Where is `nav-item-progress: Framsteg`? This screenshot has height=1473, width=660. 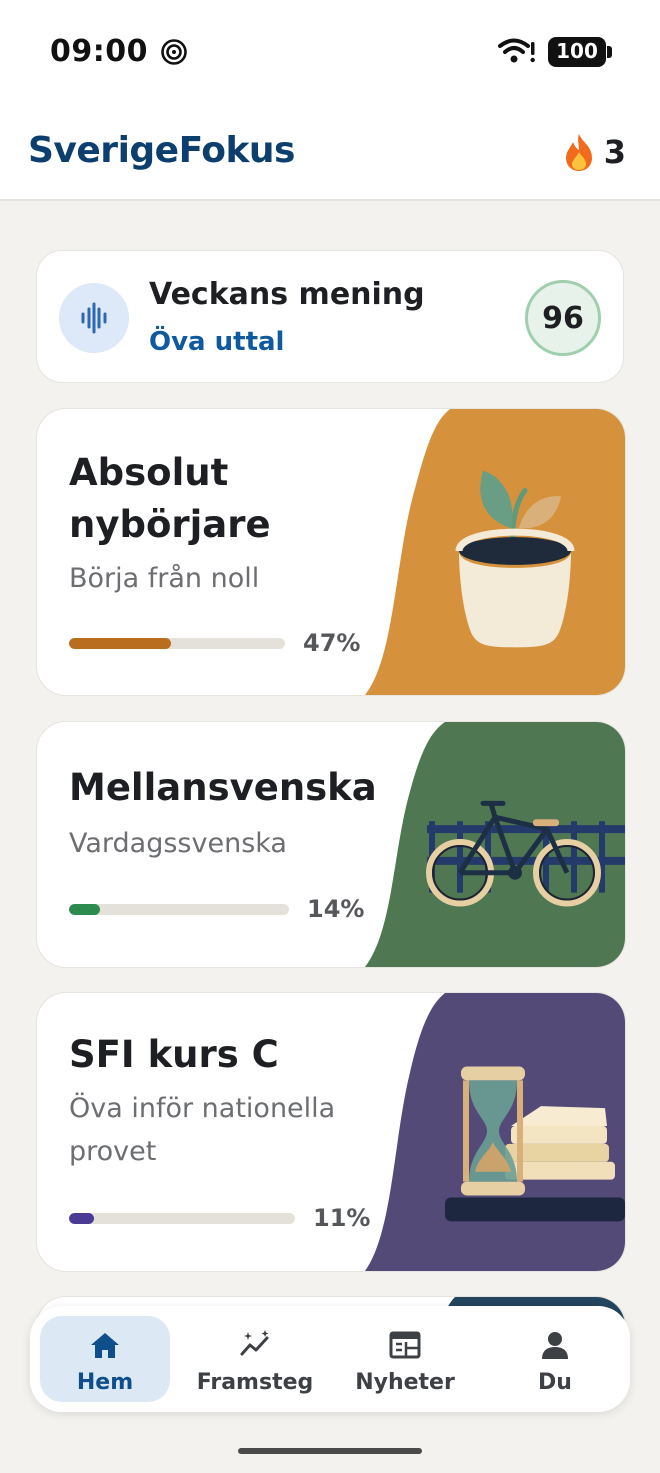
nav-item-progress: Framsteg is located at coordinates (255, 1359).